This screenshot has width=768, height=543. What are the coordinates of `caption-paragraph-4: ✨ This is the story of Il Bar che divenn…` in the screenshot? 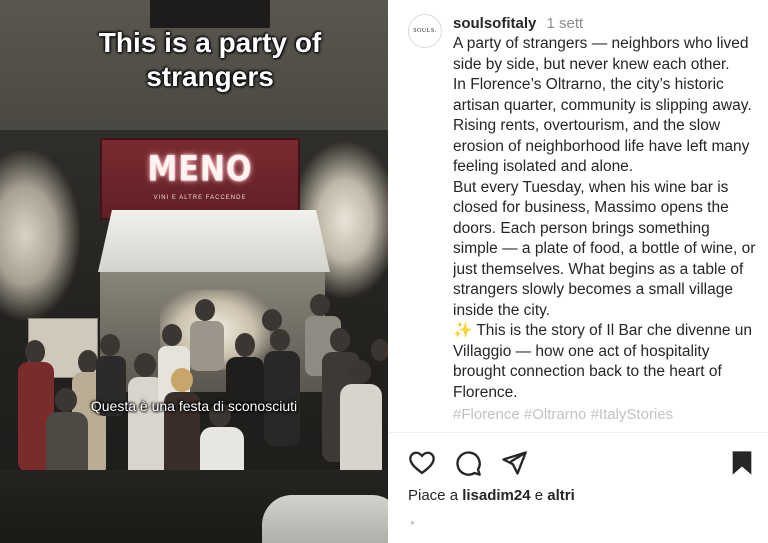 It's located at (605, 362).